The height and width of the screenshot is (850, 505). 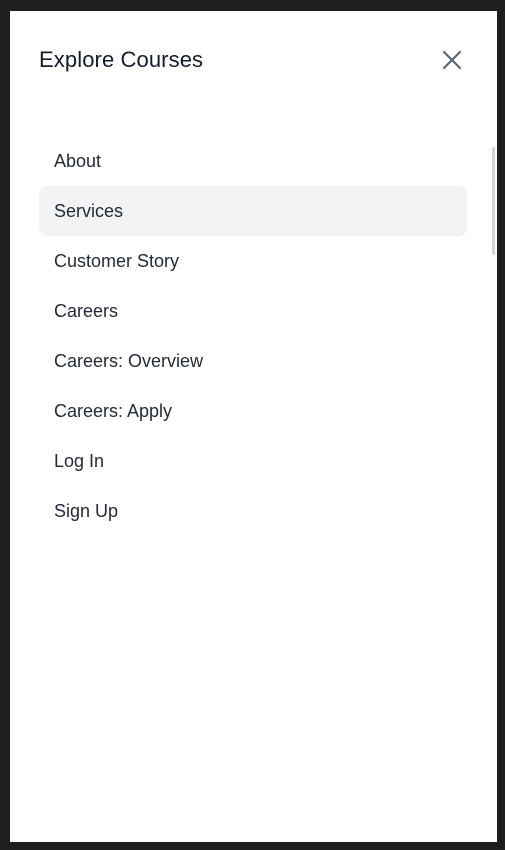 What do you see at coordinates (78, 161) in the screenshot?
I see `menu-item-label: About` at bounding box center [78, 161].